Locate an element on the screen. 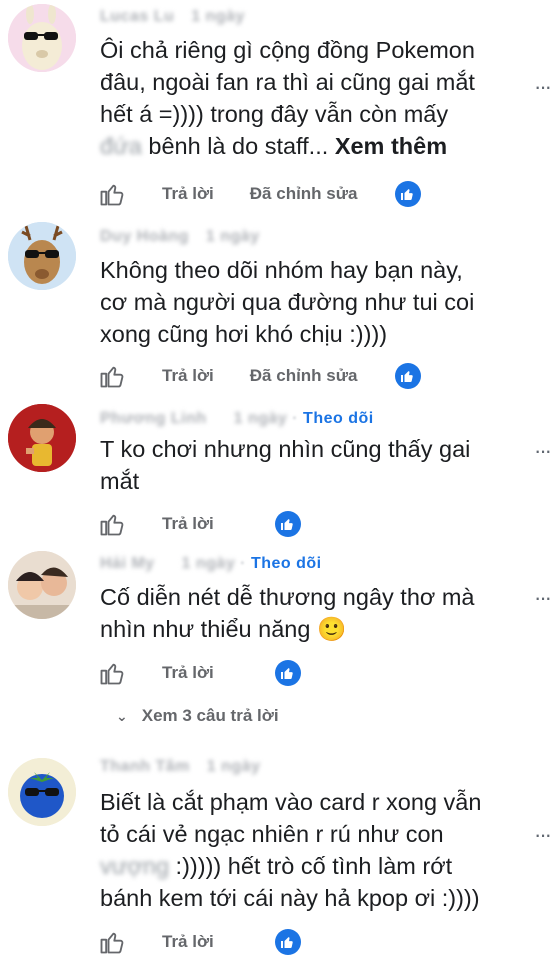 Image resolution: width=550 pixels, height=961 pixels. comment-line: tỏ cái vẻ ngạc nhiên r rú như con is located at coordinates (272, 834).